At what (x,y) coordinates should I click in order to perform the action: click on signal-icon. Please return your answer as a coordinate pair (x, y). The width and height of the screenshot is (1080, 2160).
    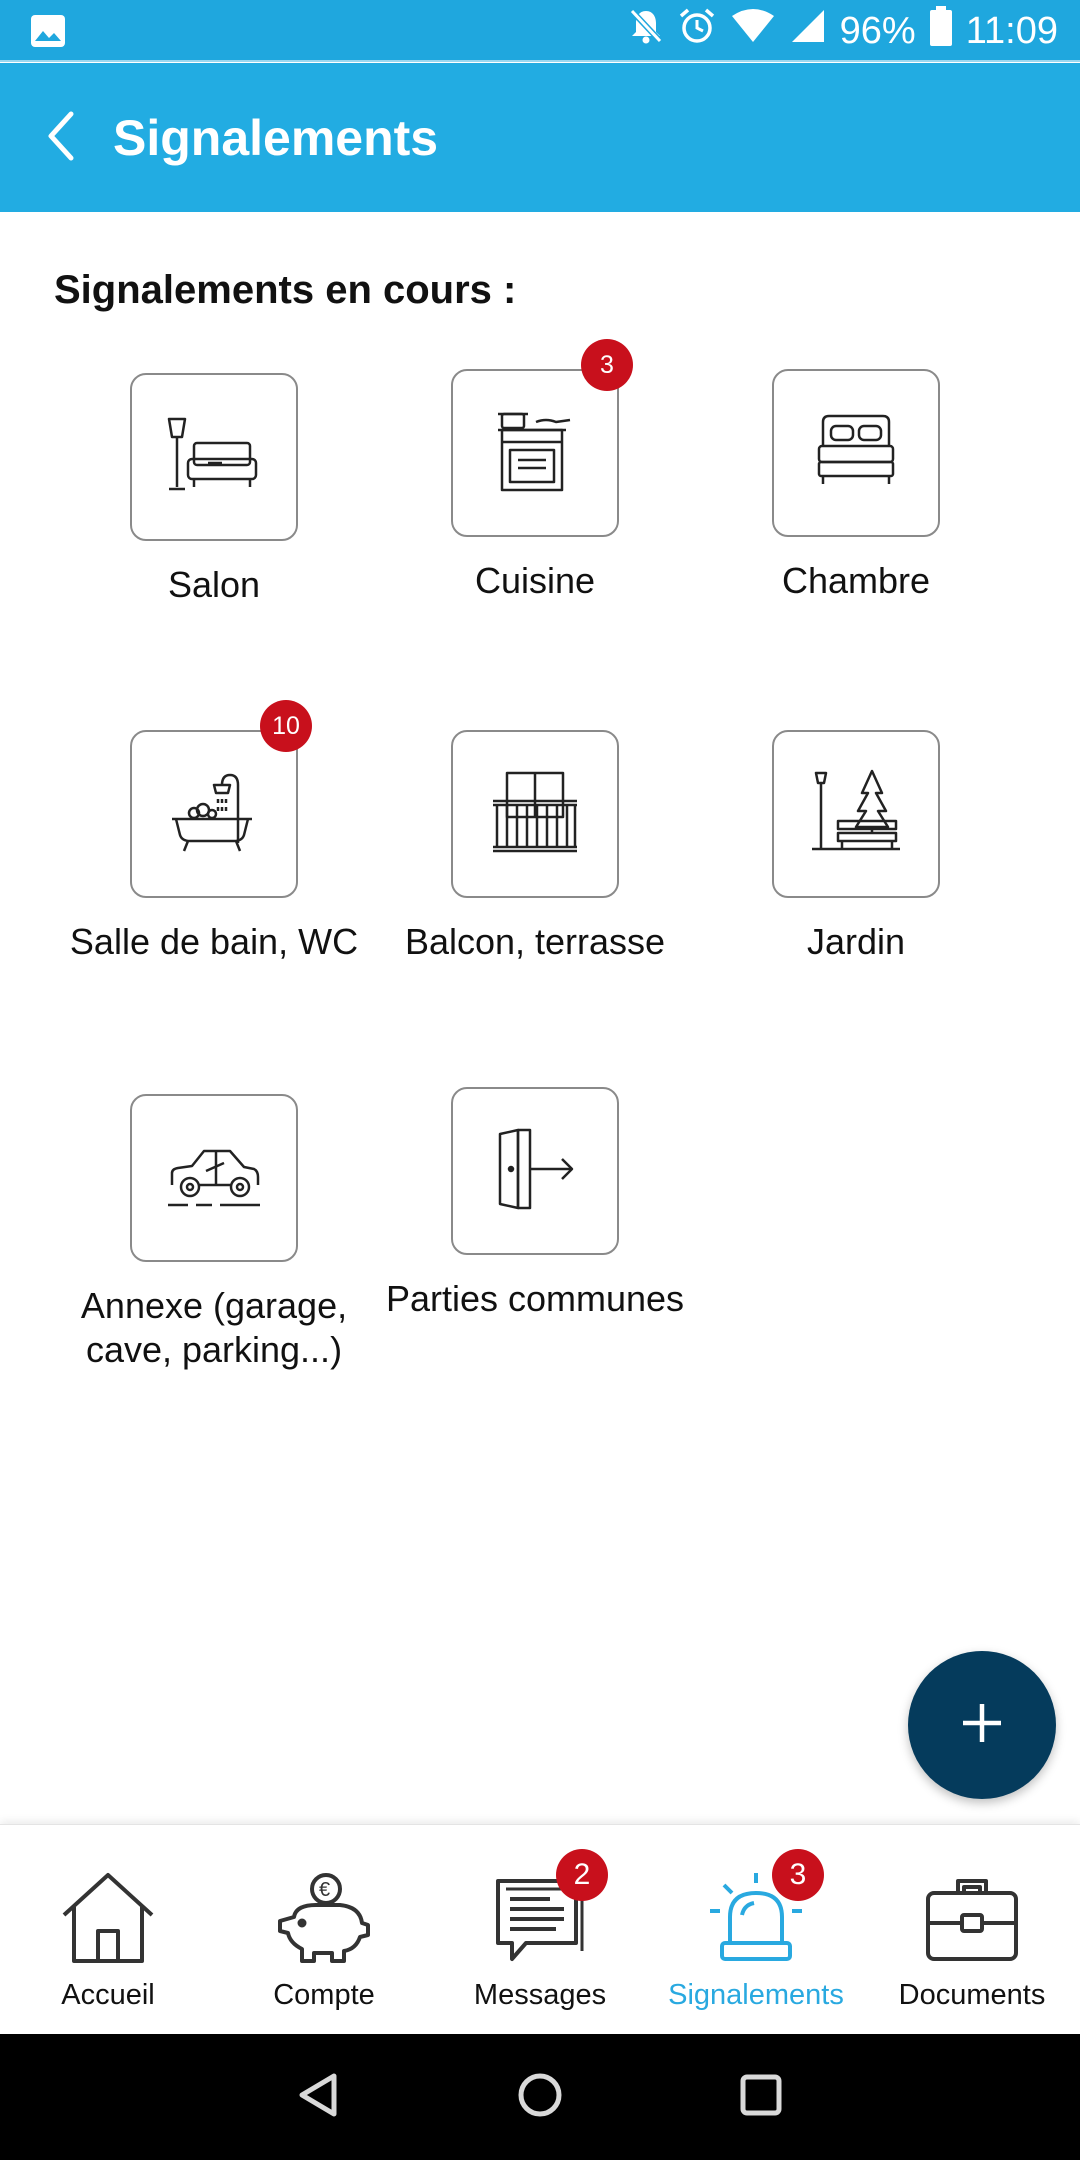
    Looking at the image, I should click on (808, 31).